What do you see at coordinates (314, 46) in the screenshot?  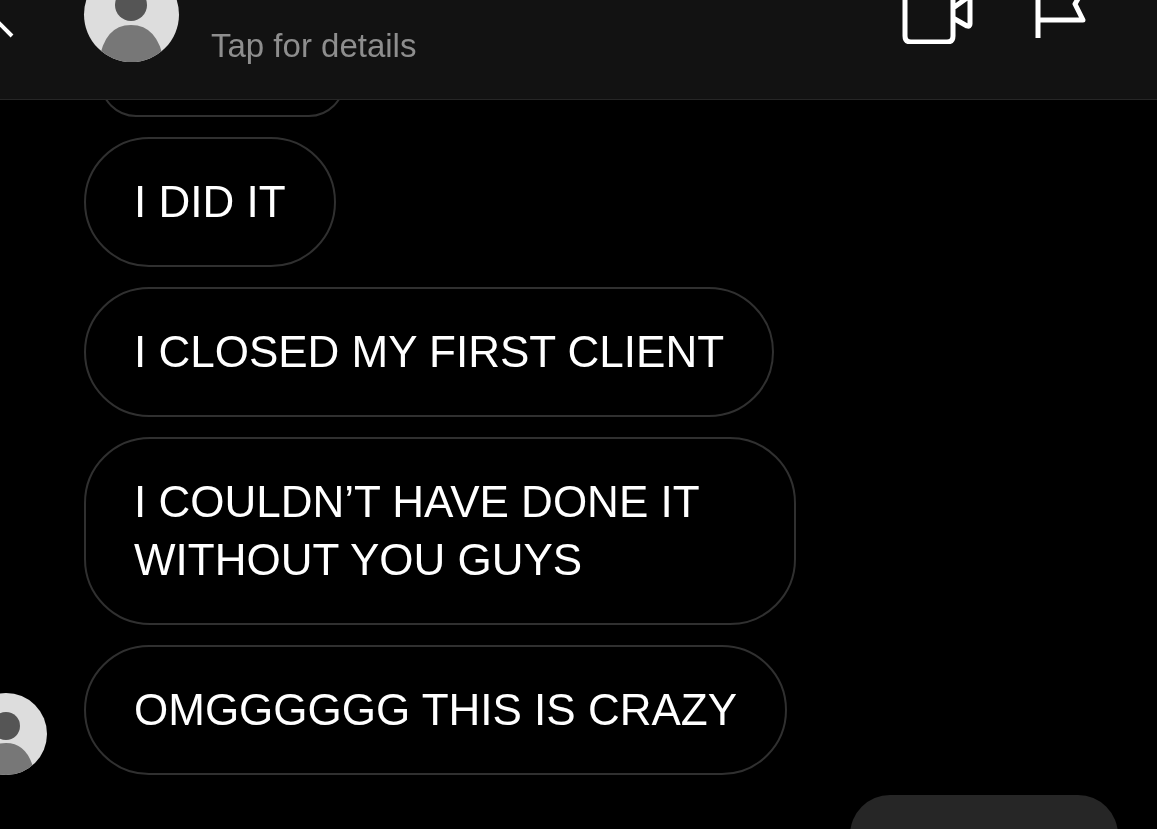 I see `tap-for-details-text: Tap for details` at bounding box center [314, 46].